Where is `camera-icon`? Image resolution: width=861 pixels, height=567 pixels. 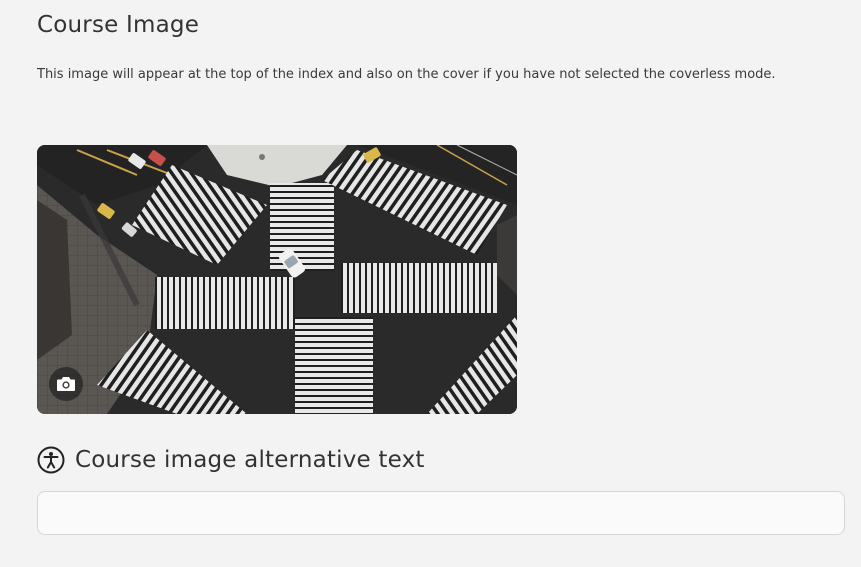 camera-icon is located at coordinates (66, 384).